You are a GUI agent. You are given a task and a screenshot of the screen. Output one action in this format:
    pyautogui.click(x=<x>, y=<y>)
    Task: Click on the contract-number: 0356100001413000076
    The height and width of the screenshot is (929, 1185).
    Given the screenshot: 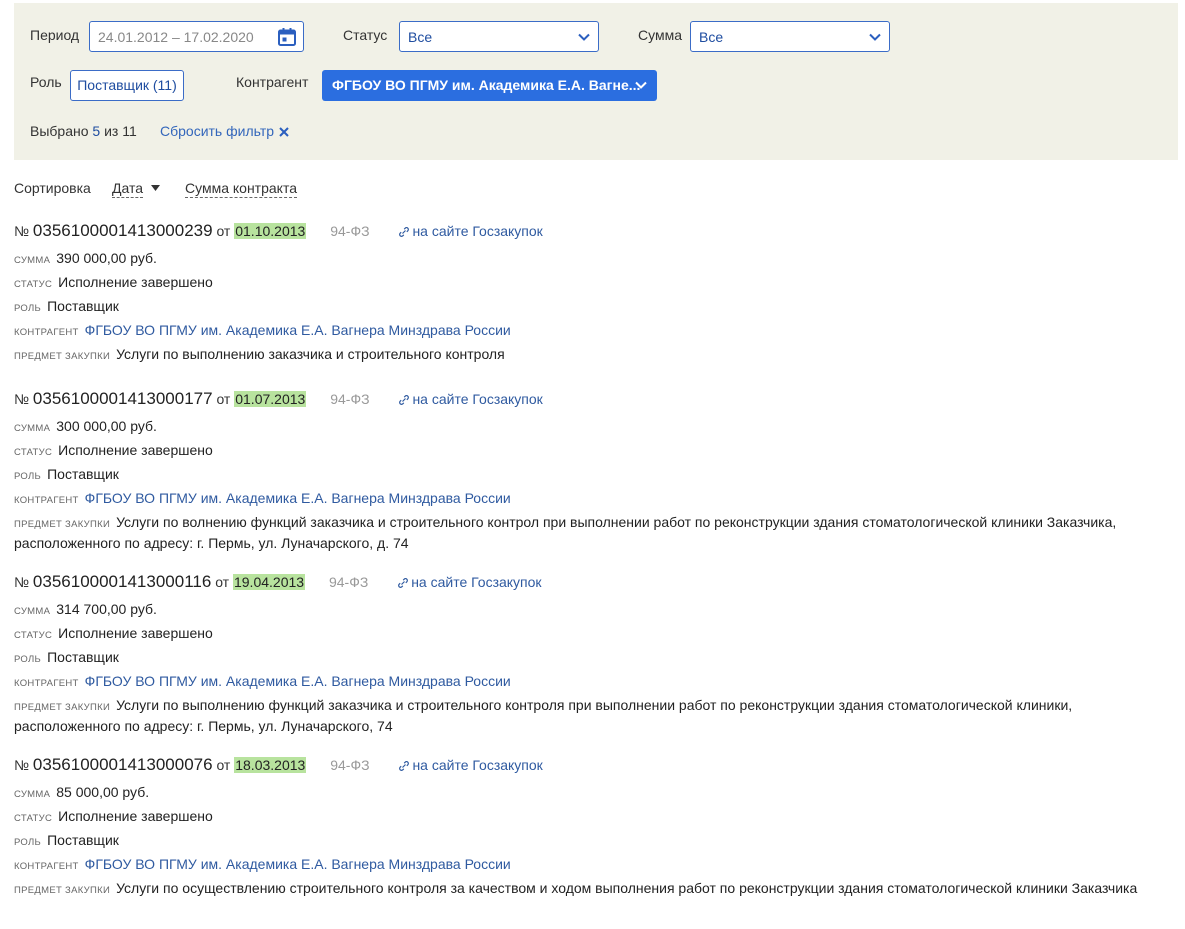 What is the action you would take?
    pyautogui.click(x=123, y=764)
    